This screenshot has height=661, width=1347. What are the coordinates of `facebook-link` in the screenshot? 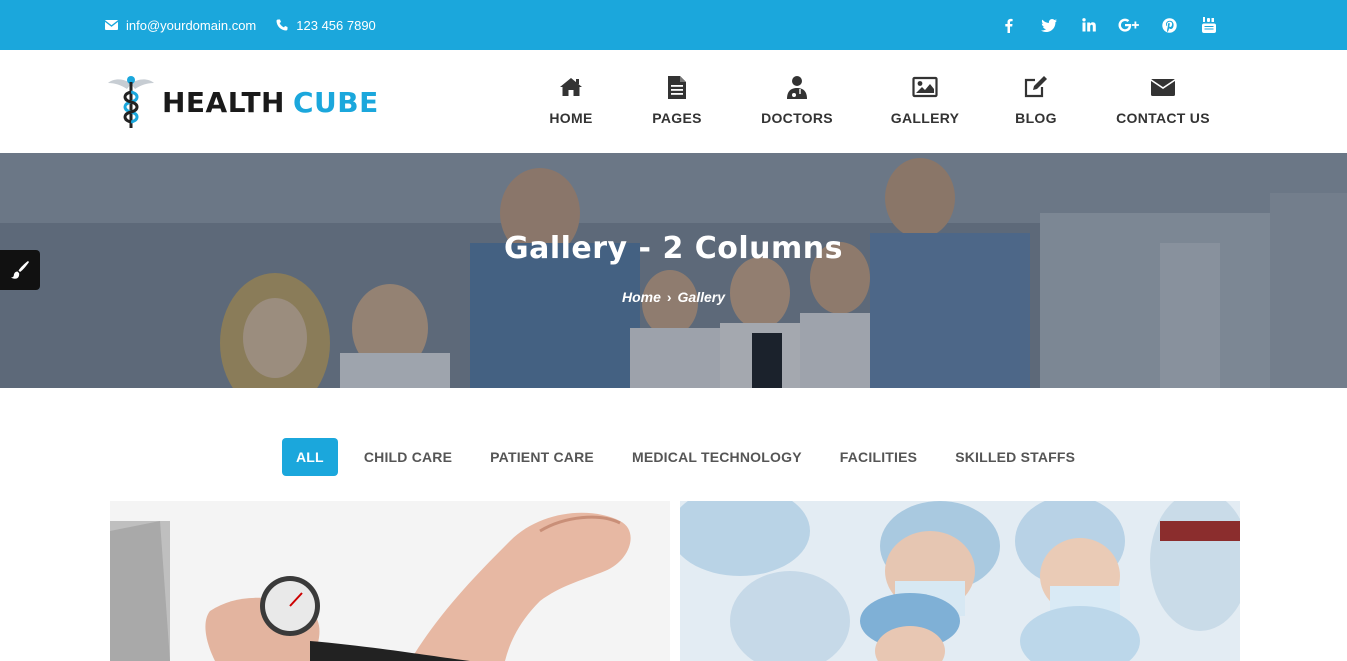 It's located at (1009, 25).